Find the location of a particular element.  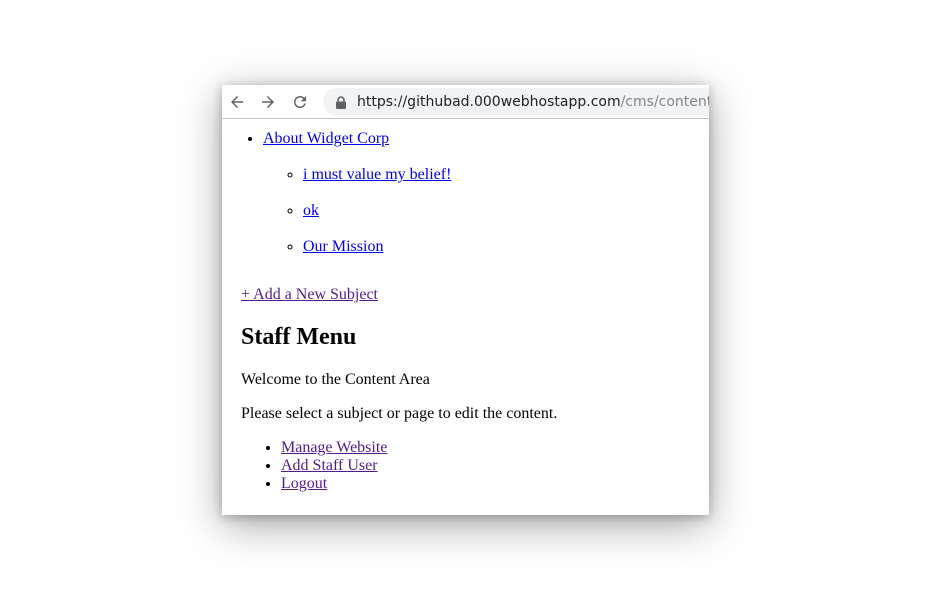

add-staff-user-link: Add Staff User is located at coordinates (329, 465).